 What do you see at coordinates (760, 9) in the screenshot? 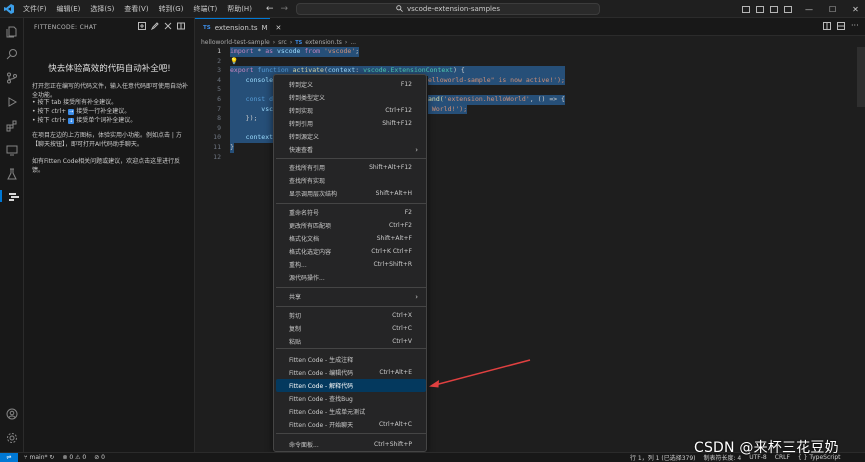
I see `toggle-panel-icon` at bounding box center [760, 9].